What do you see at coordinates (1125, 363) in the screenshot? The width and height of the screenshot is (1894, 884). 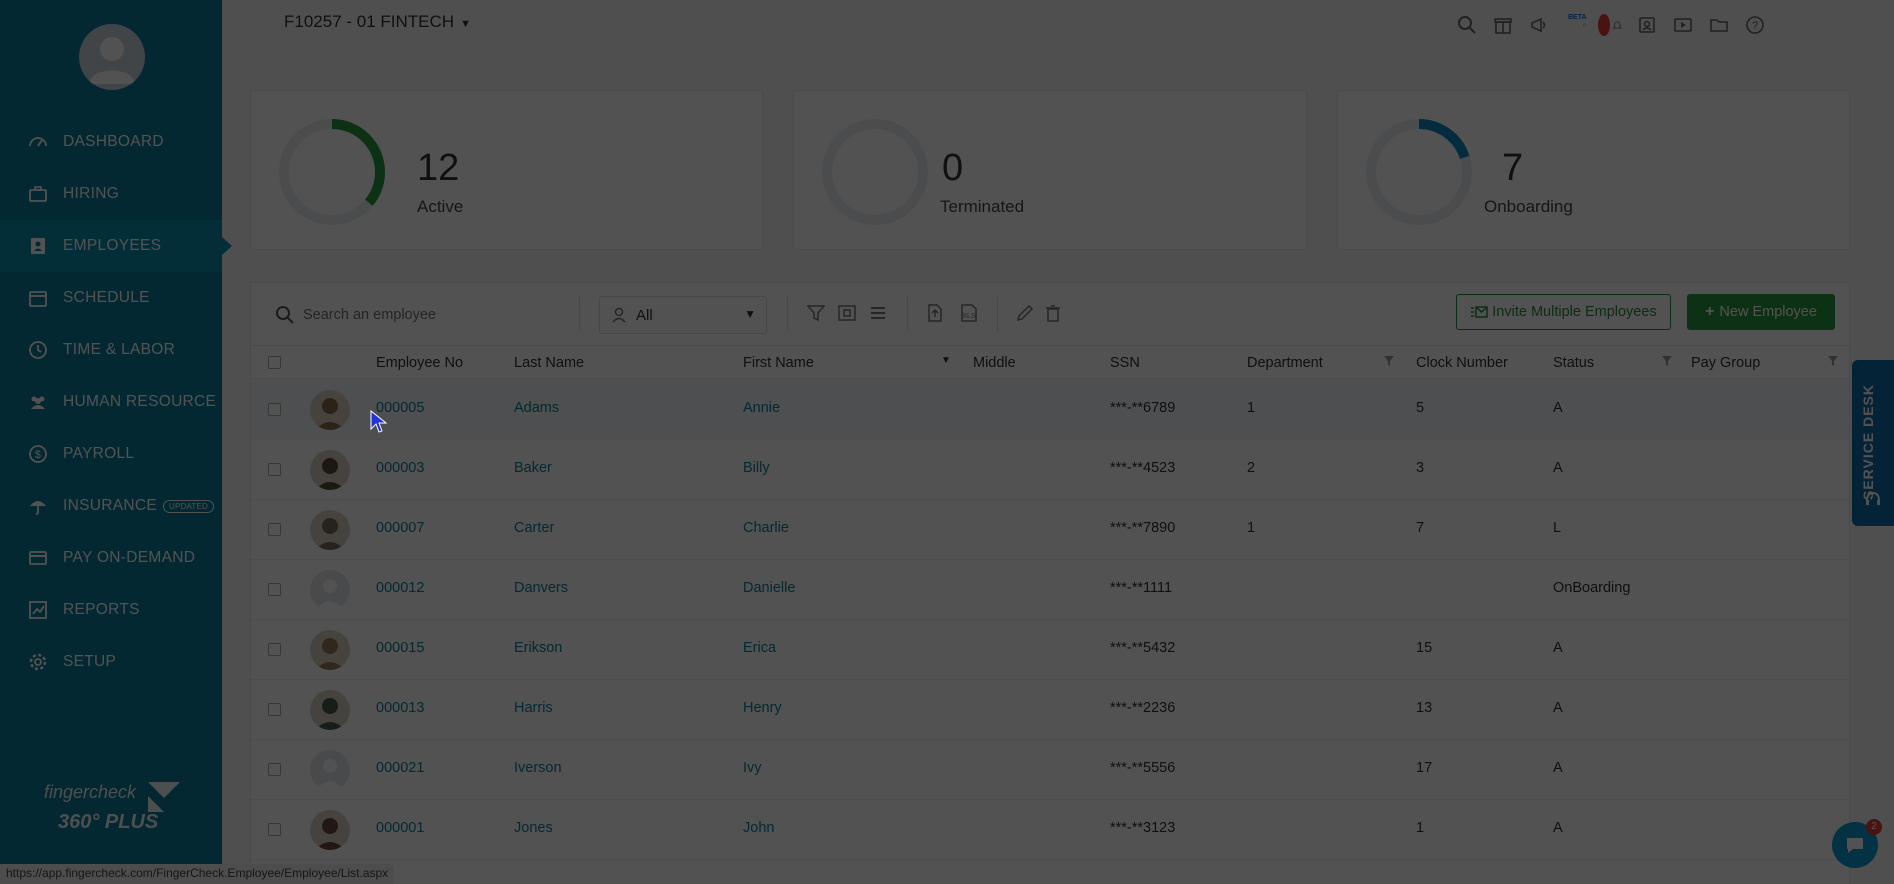 I see `col-ssn: SSN` at bounding box center [1125, 363].